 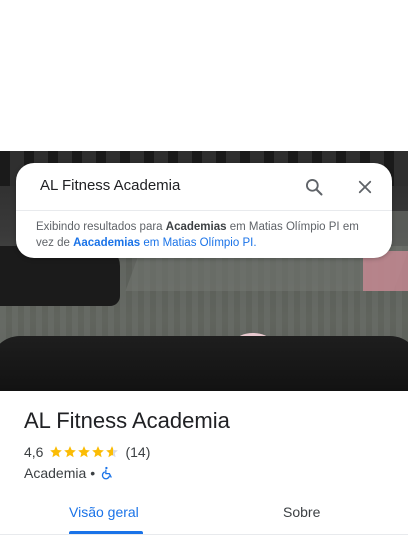 I want to click on tab-overview: Visão geral, so click(x=104, y=512).